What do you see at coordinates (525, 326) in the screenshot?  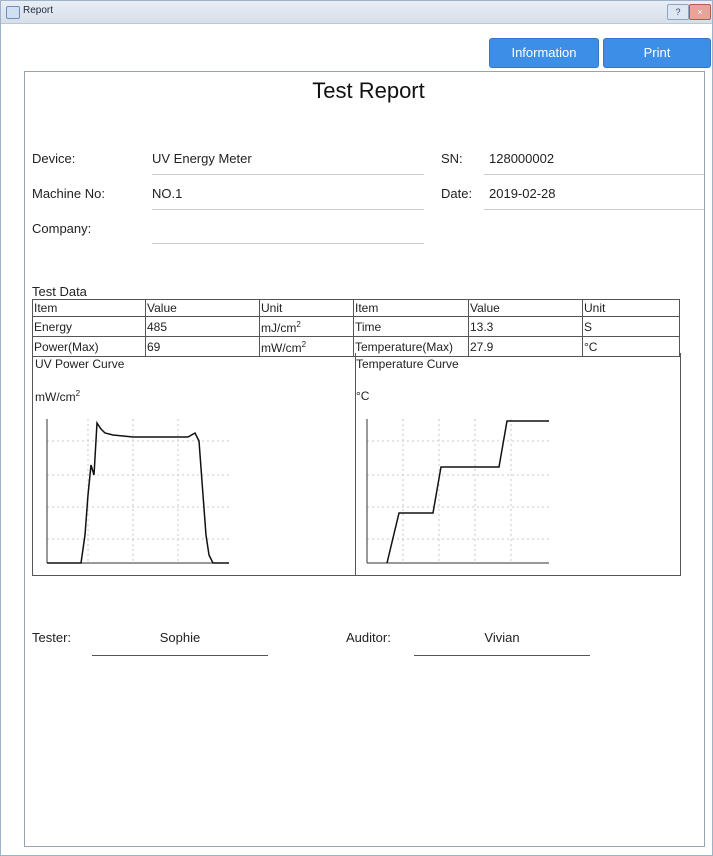 I see `table-cell: 13.3` at bounding box center [525, 326].